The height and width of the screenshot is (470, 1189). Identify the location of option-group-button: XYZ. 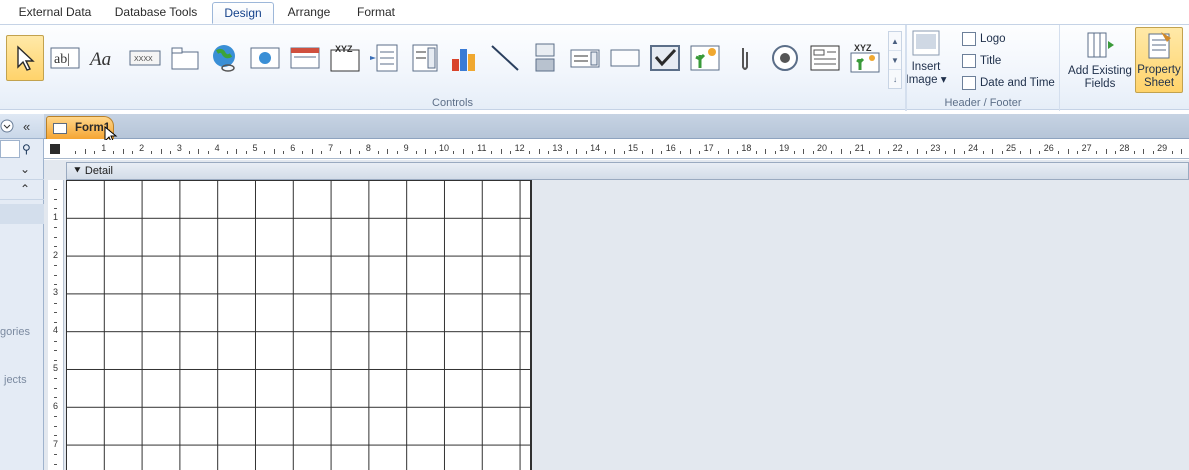
(345, 58).